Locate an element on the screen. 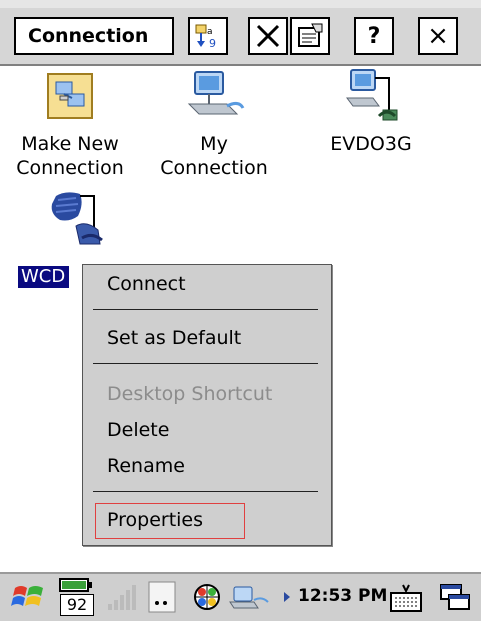 The height and width of the screenshot is (621, 481). battery-level: 92 is located at coordinates (77, 605).